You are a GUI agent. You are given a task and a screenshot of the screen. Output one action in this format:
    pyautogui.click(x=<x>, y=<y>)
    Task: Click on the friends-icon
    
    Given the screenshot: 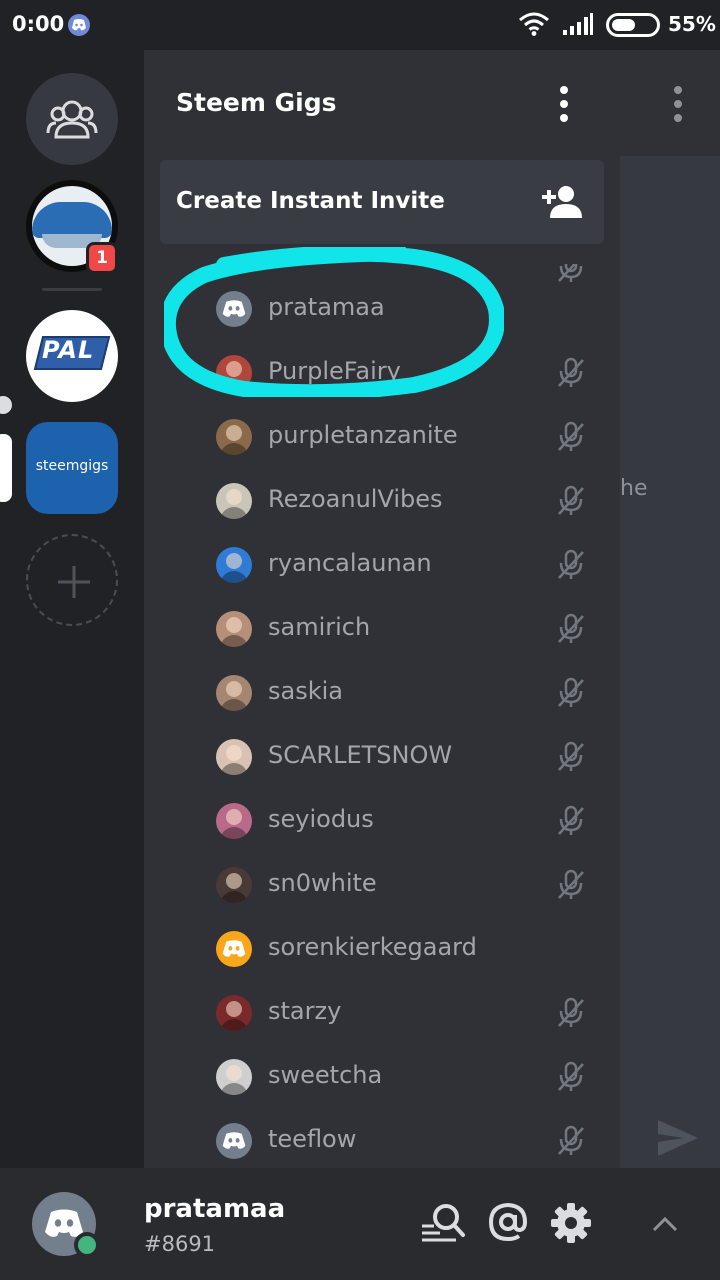 What is the action you would take?
    pyautogui.click(x=72, y=119)
    